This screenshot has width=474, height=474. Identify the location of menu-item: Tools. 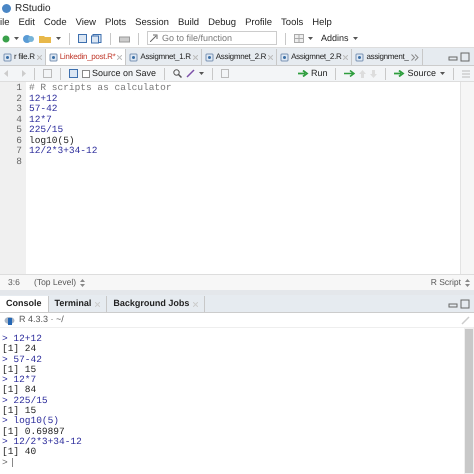
(292, 23).